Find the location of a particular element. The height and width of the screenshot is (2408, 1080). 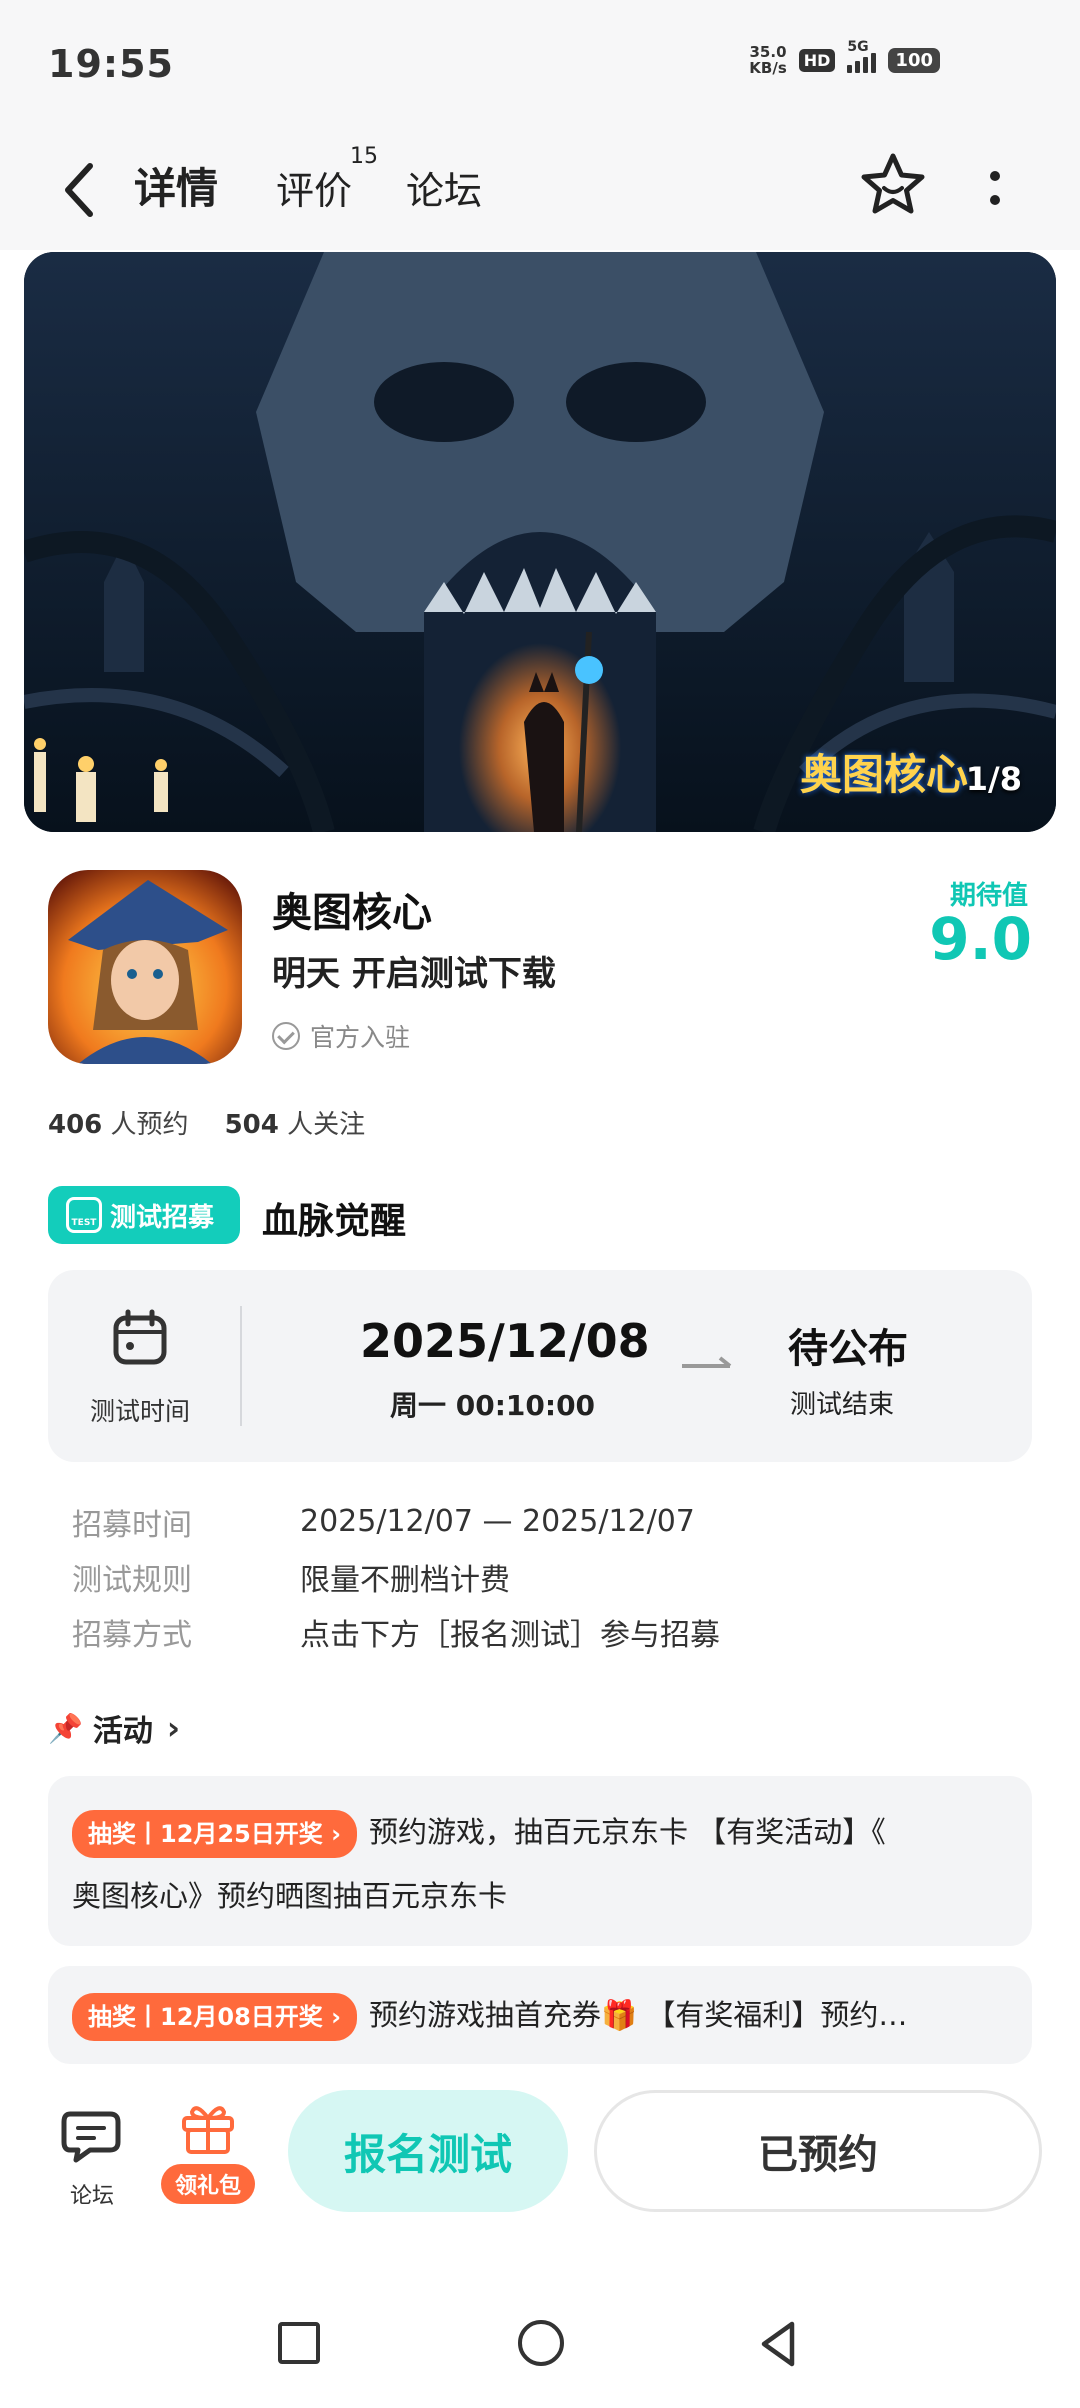

info-row: 招募时间 2025/12/07 — 2025/12/07 is located at coordinates (383, 1523).